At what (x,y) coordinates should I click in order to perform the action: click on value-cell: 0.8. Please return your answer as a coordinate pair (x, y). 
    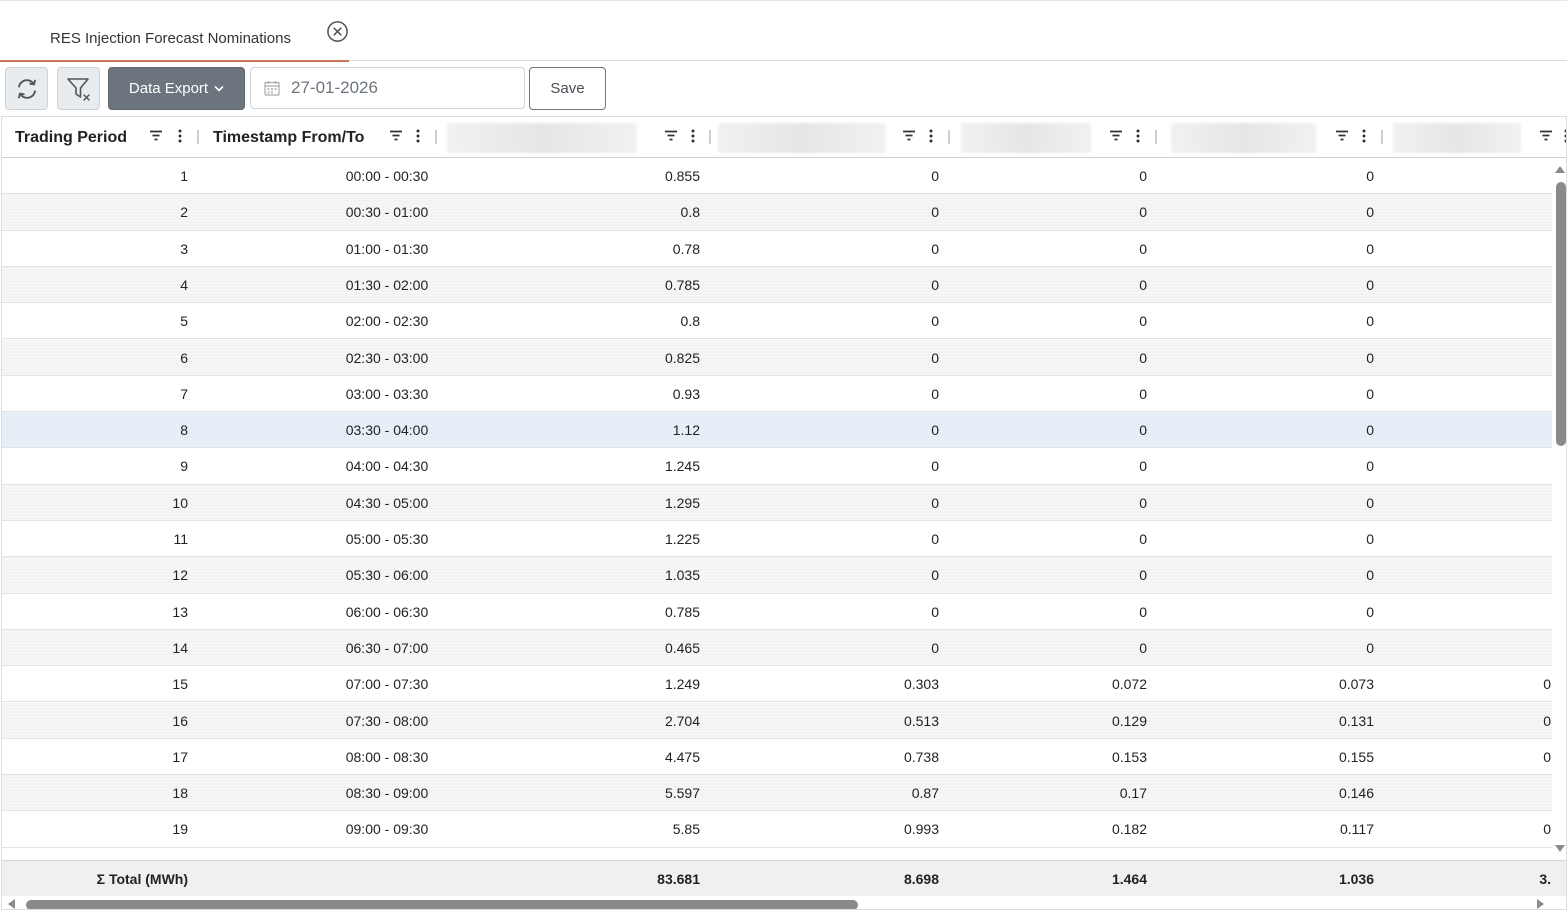
    Looking at the image, I should click on (690, 212).